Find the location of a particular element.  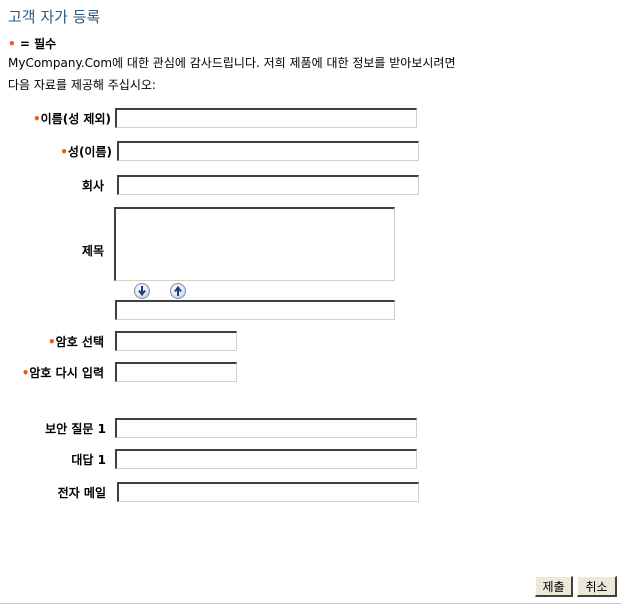

first-name-label: •이름(성 제외) is located at coordinates (55, 119).